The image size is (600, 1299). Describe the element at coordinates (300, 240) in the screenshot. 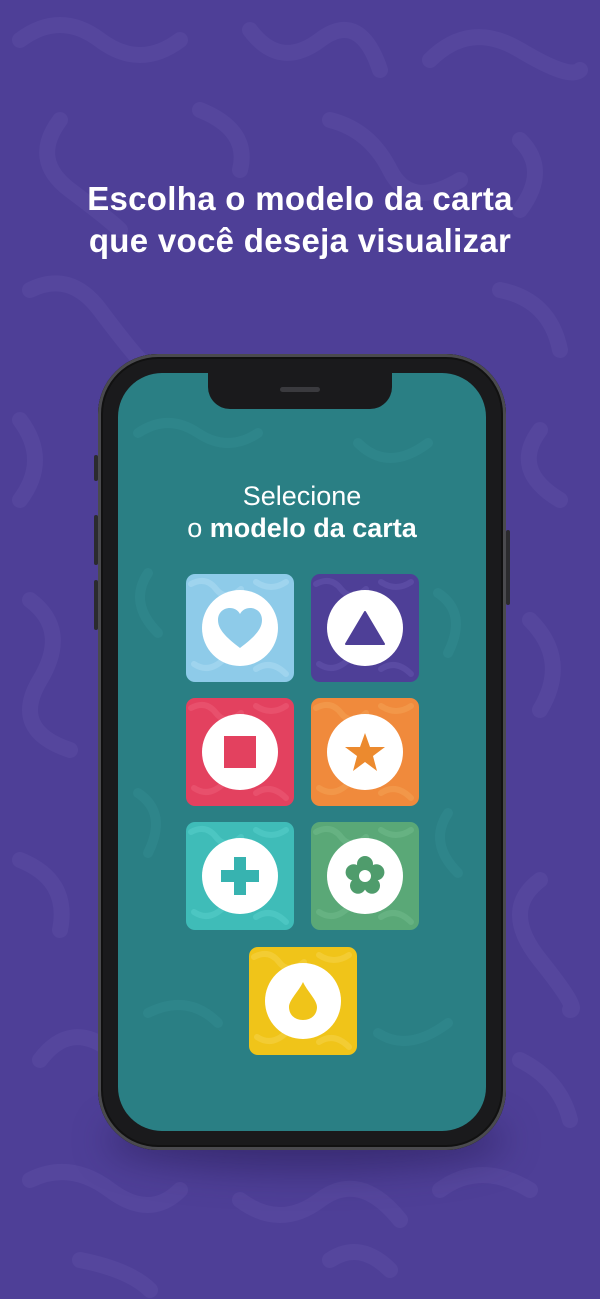

I see `headline-line-2: que você deseja visualizar` at that location.